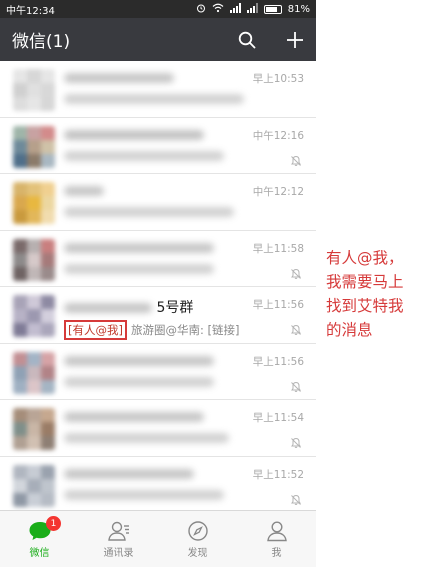 Image resolution: width=431 pixels, height=567 pixels. Describe the element at coordinates (53, 523) in the screenshot. I see `unread-badge: 1` at that location.